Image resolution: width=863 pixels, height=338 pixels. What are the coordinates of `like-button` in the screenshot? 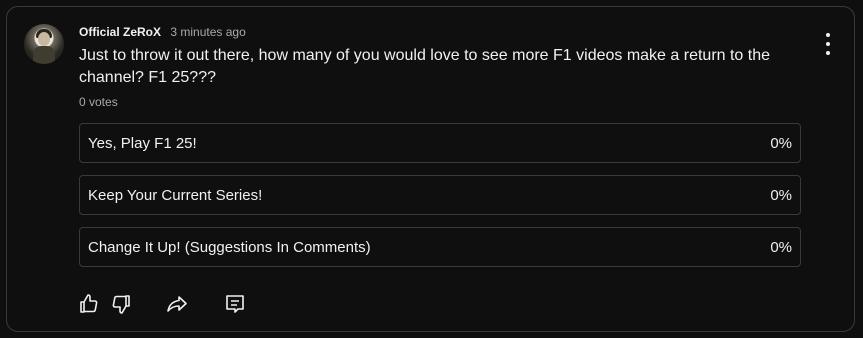 It's located at (89, 304).